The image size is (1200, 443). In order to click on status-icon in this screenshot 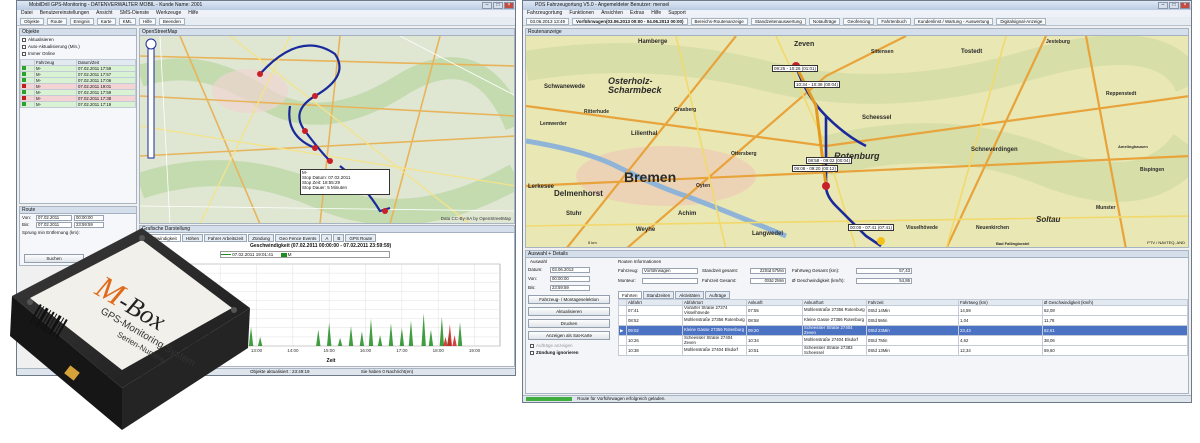, I will do `click(24, 68)`.